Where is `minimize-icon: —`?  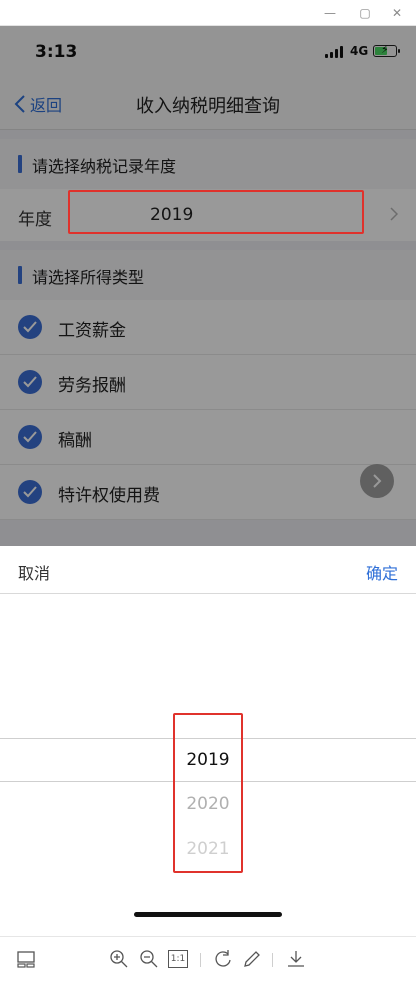
minimize-icon: — is located at coordinates (330, 13).